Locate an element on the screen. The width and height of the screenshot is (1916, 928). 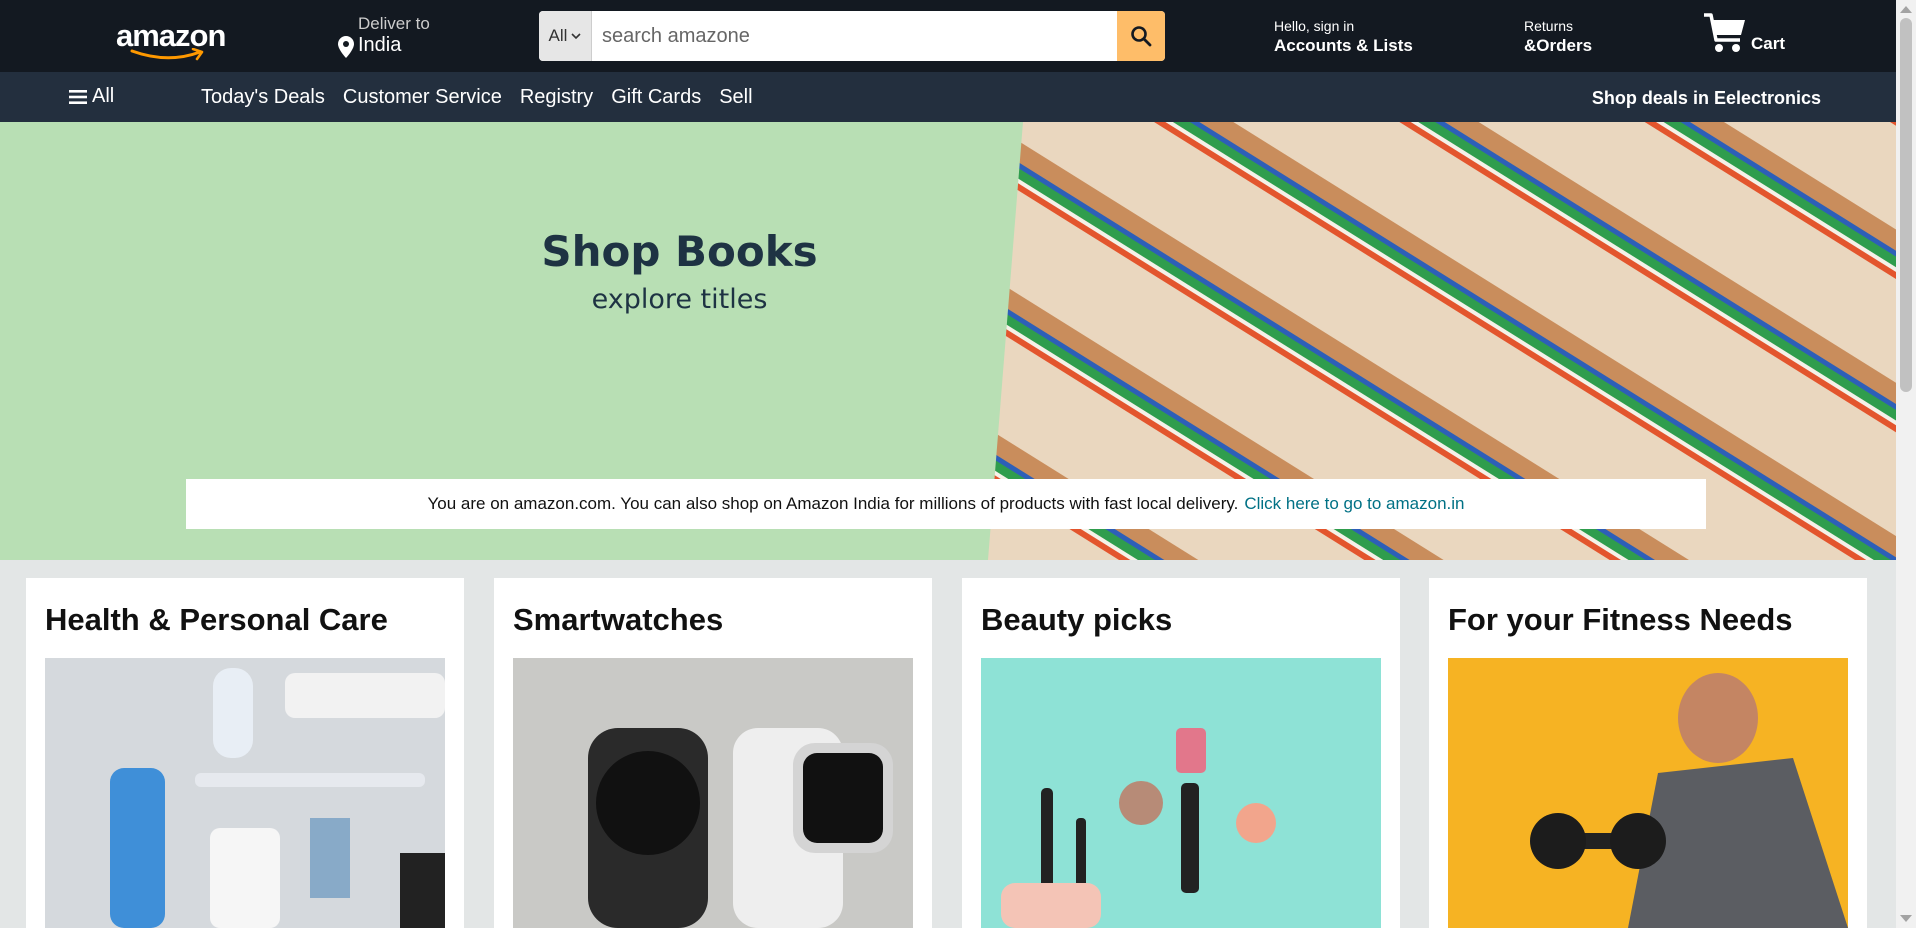
cart-icon is located at coordinates (1724, 32).